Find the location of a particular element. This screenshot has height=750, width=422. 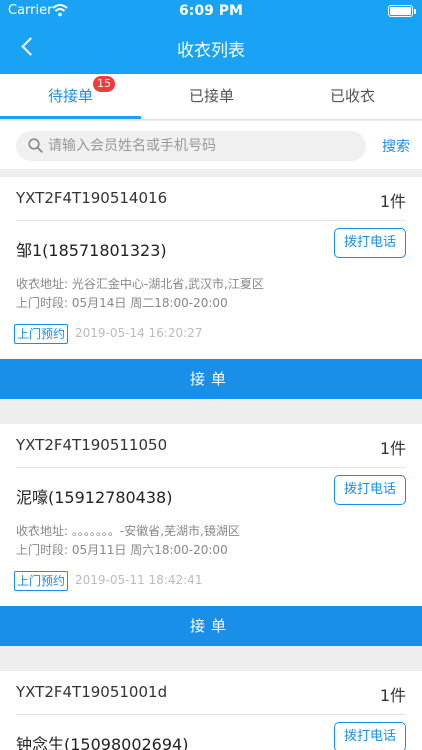

tab-bar: 待接单 15 已接单 已收衣 is located at coordinates (211, 97).